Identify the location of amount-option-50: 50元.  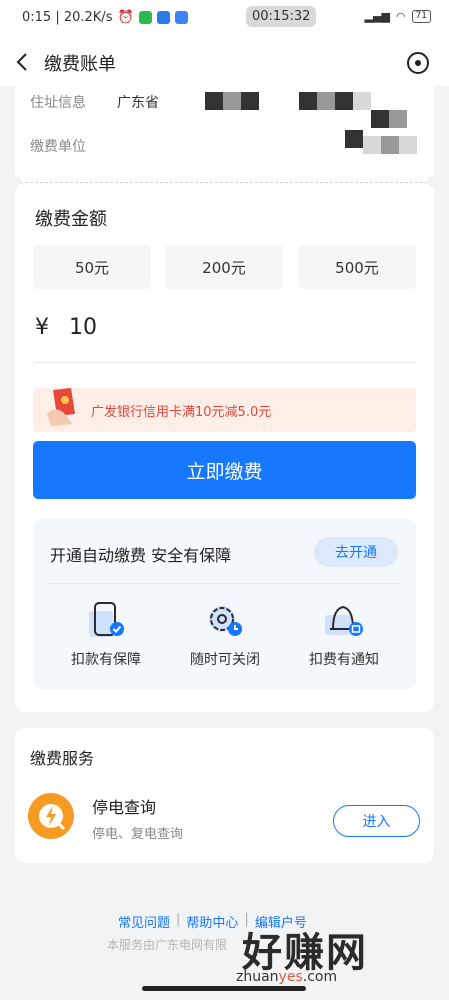
(92, 267).